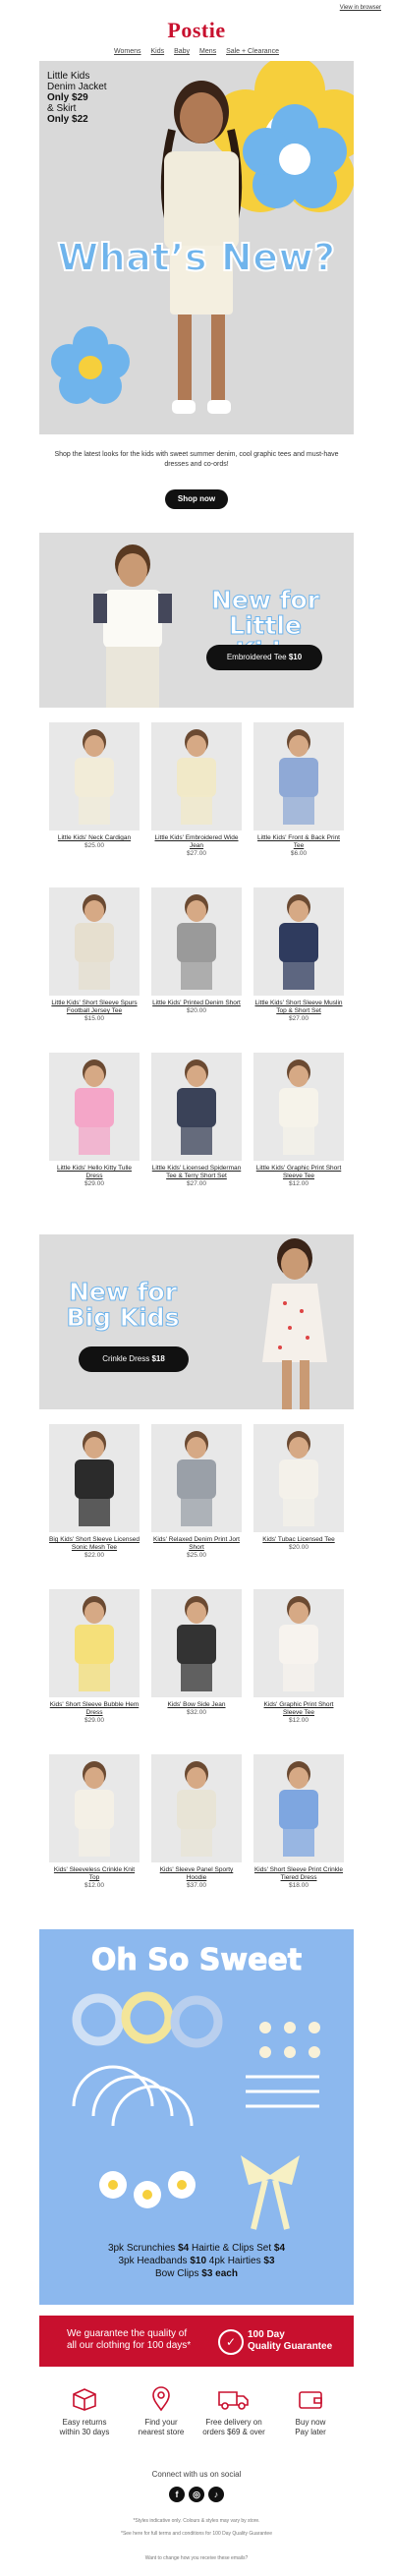 The width and height of the screenshot is (393, 2576). Describe the element at coordinates (253, 51) in the screenshot. I see `nav-sale: Sale + Clearance` at that location.